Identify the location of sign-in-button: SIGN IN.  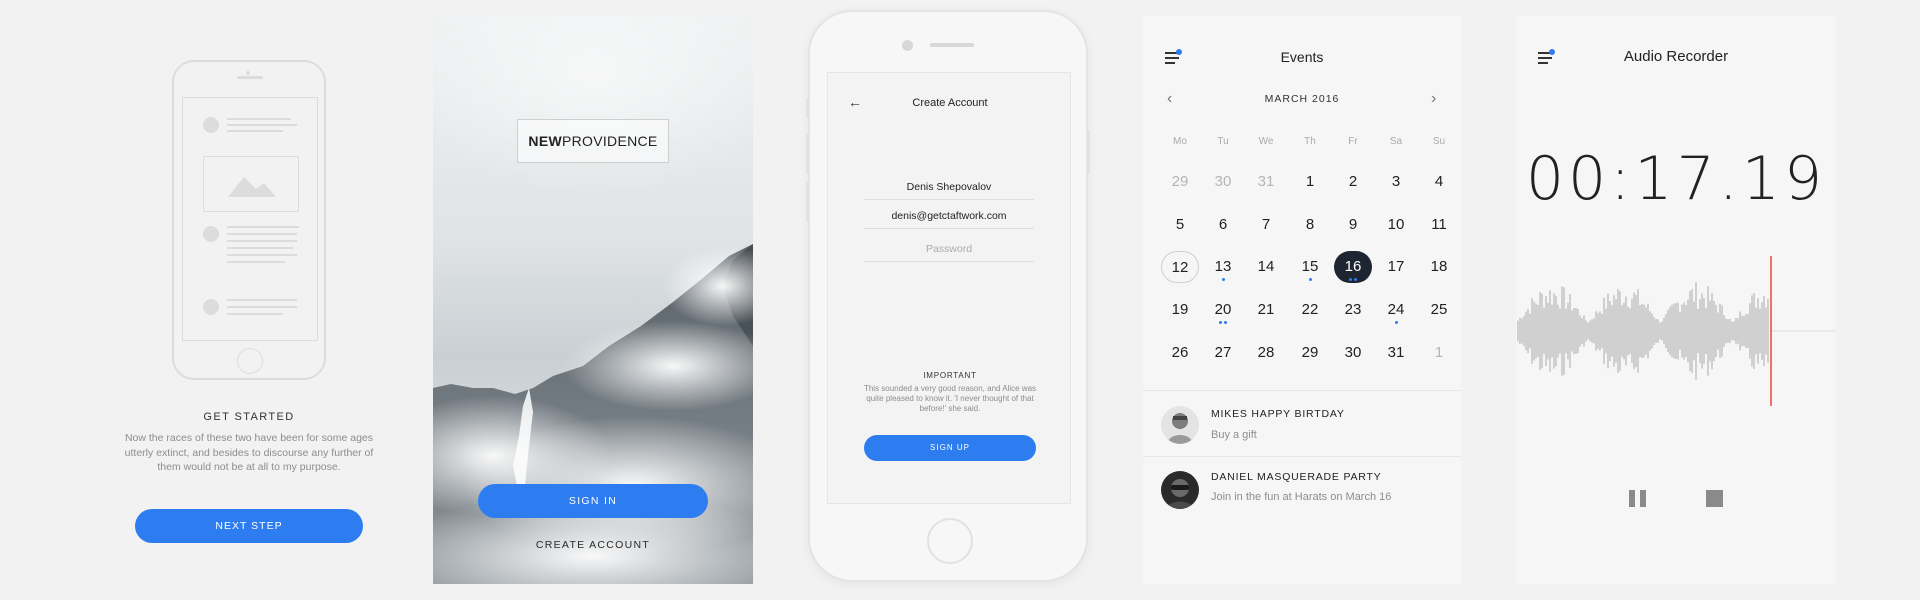
(593, 501).